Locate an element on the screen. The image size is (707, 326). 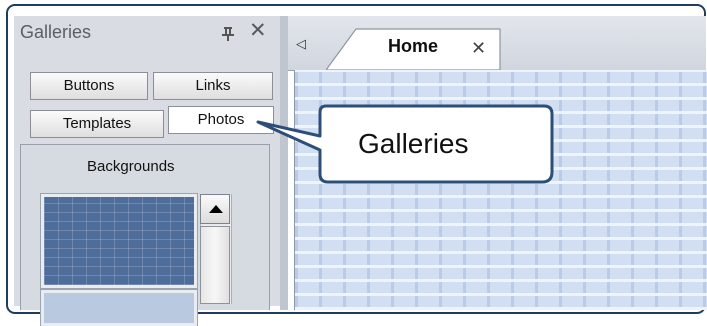
gallery-section-title: Backgrounds is located at coordinates (131, 166).